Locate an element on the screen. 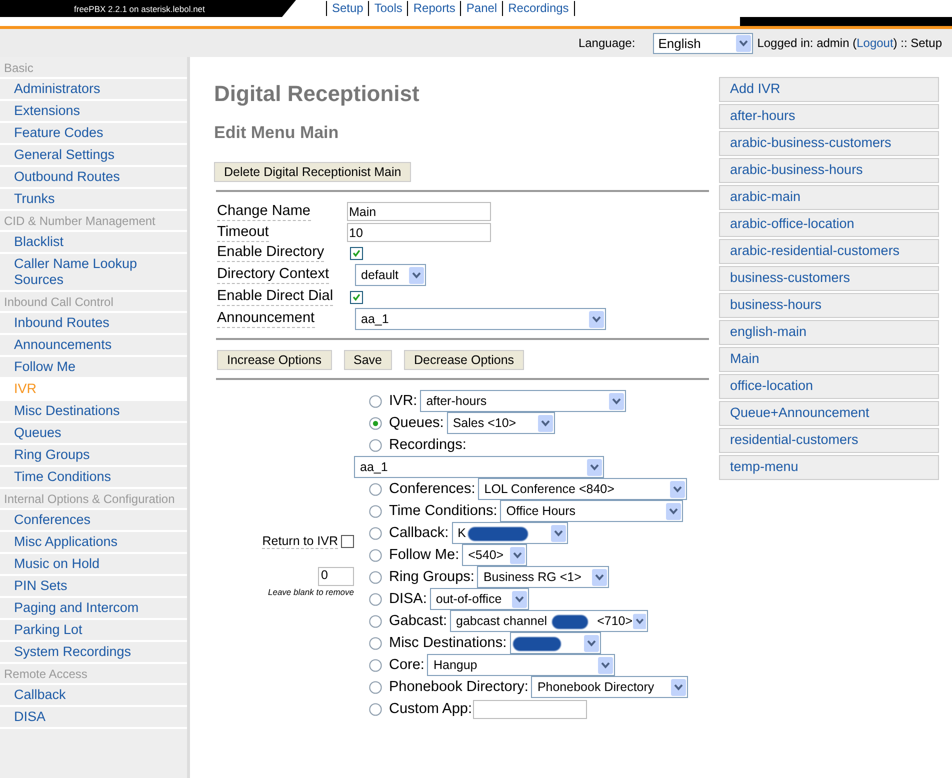  sidebar-item: System Recordings is located at coordinates (93, 653).